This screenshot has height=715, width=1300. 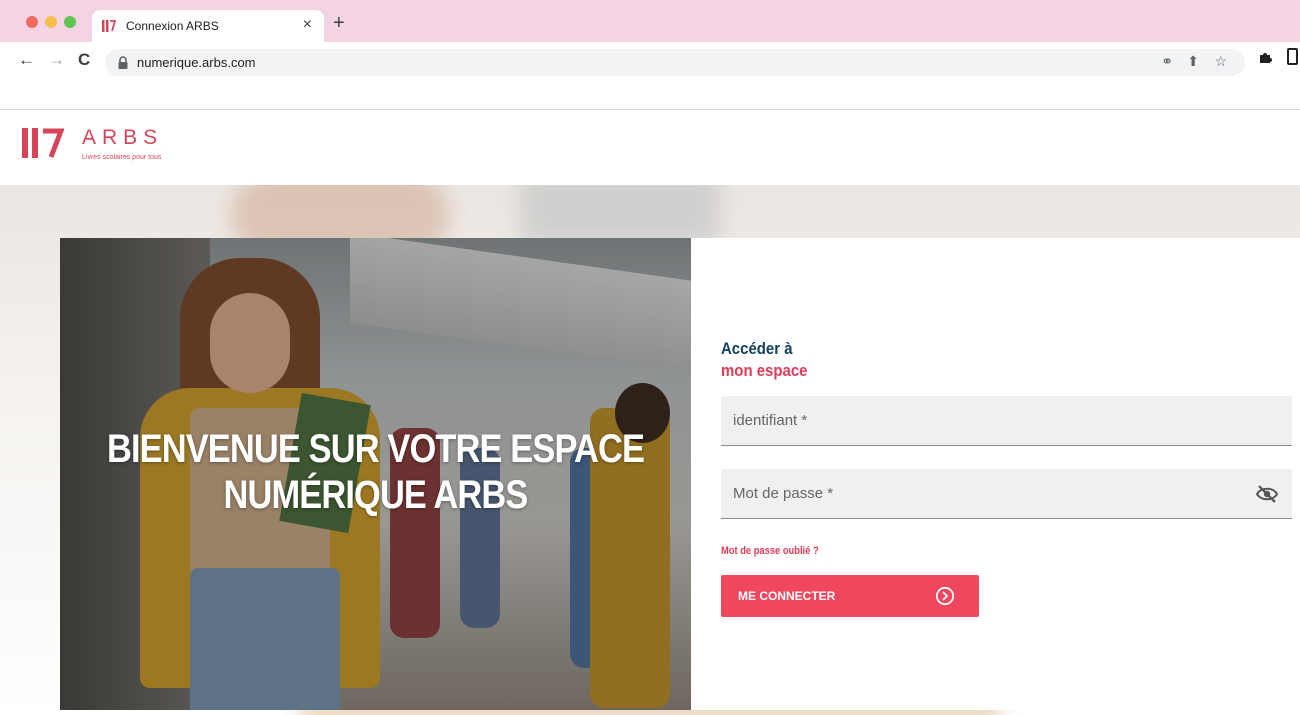 I want to click on star-icon: ☆, so click(x=1220, y=61).